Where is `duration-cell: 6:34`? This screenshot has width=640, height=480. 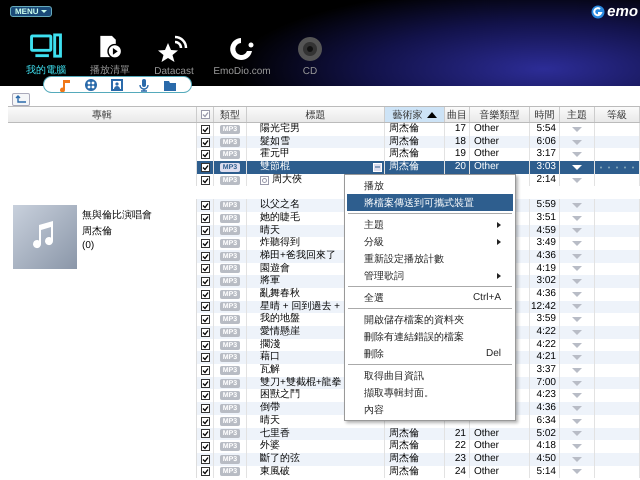 duration-cell: 6:34 is located at coordinates (546, 421).